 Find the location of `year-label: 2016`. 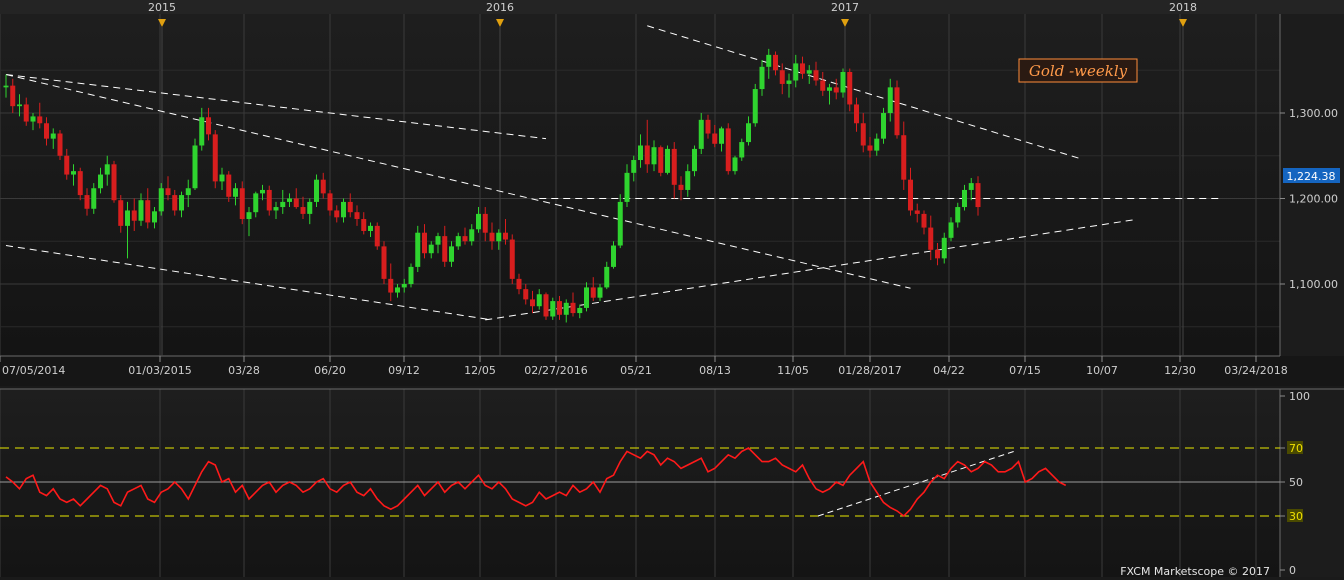

year-label: 2016 is located at coordinates (500, 7).